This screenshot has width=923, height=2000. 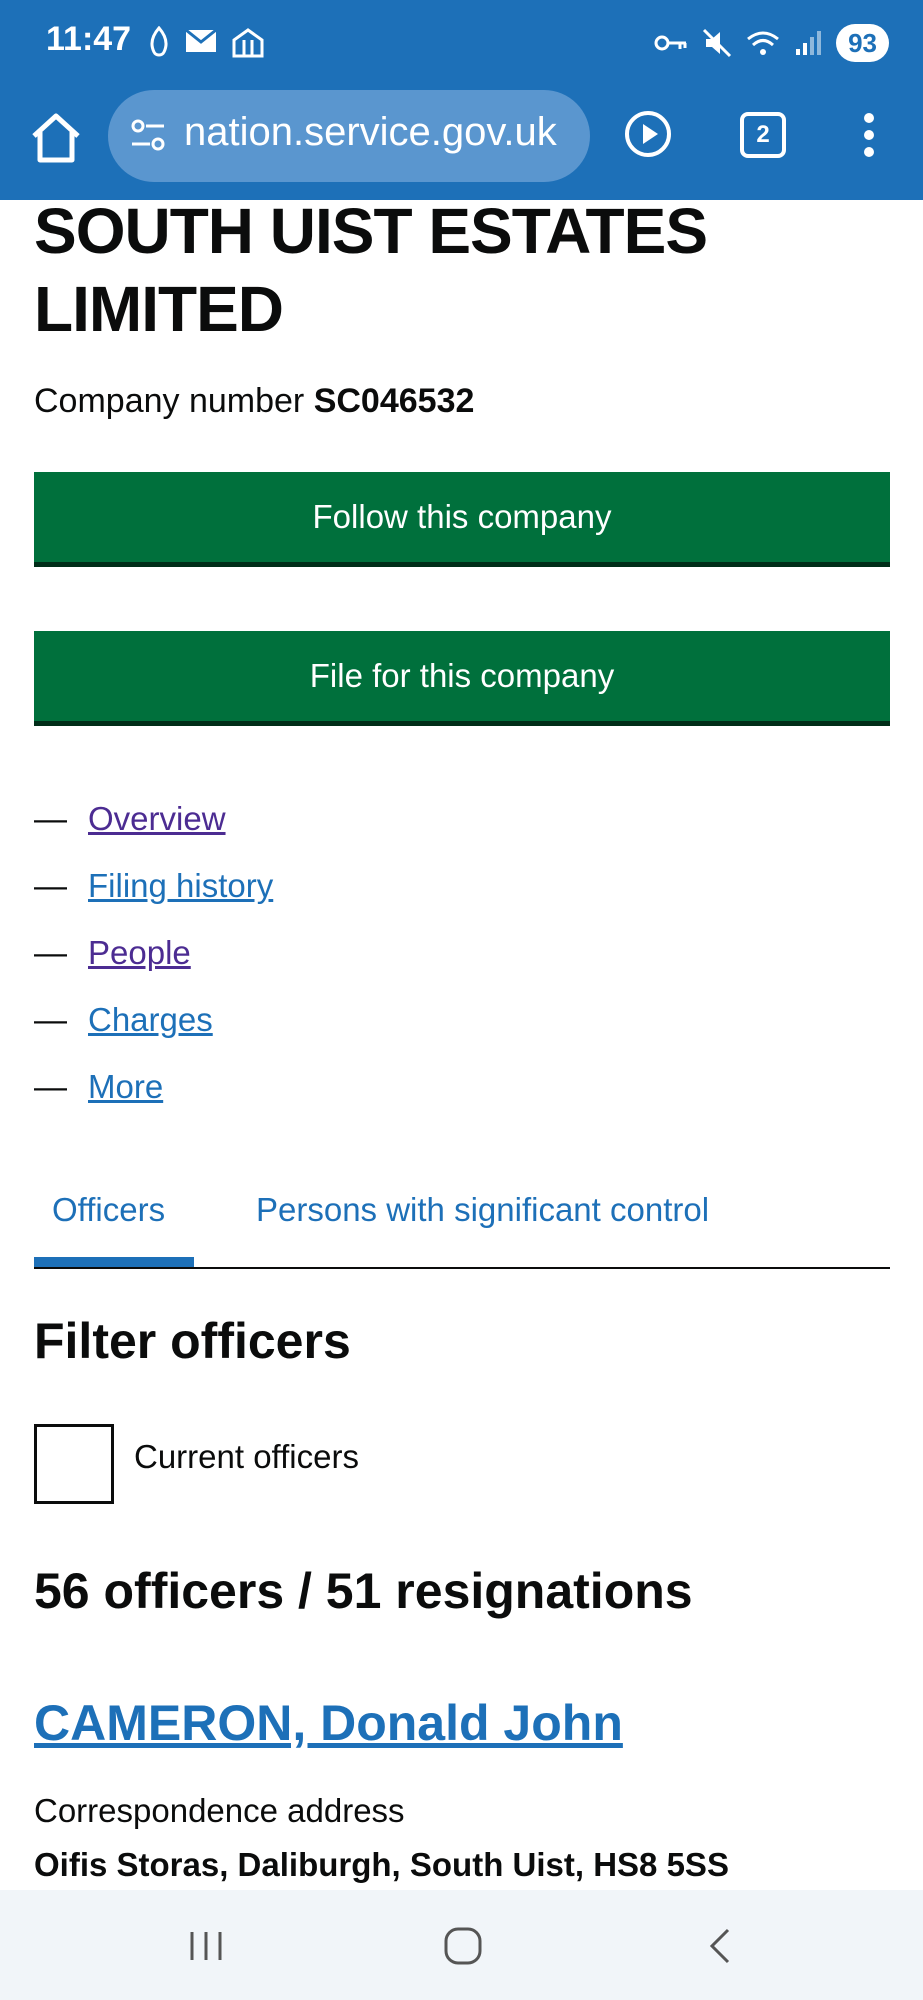 What do you see at coordinates (201, 40) in the screenshot?
I see `mail-icon` at bounding box center [201, 40].